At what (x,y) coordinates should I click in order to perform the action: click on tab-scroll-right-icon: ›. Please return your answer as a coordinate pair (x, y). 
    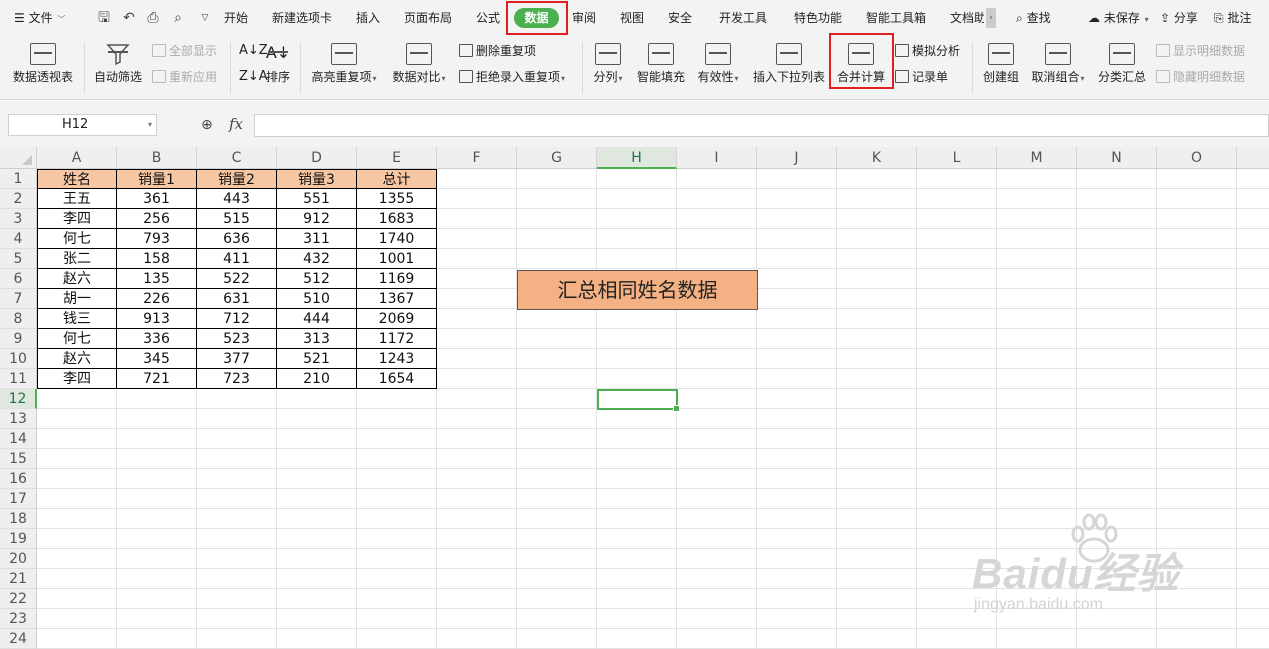
    Looking at the image, I should click on (991, 18).